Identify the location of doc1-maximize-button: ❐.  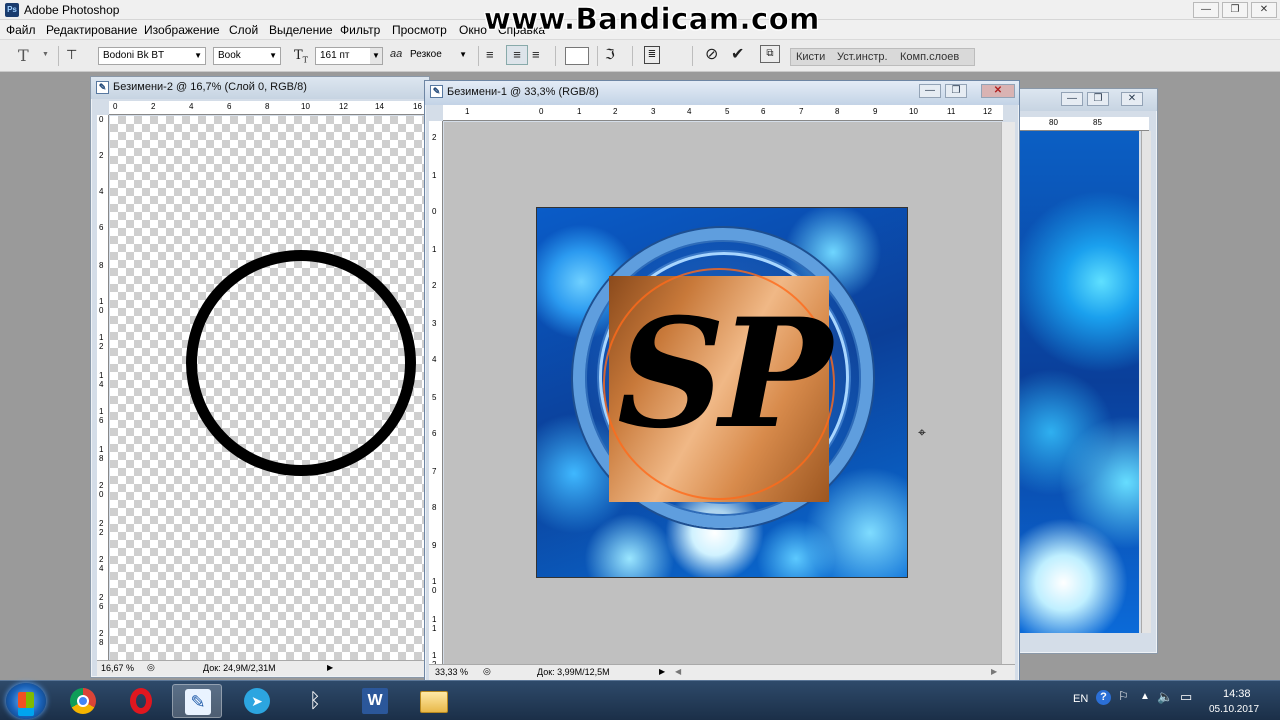
(956, 91).